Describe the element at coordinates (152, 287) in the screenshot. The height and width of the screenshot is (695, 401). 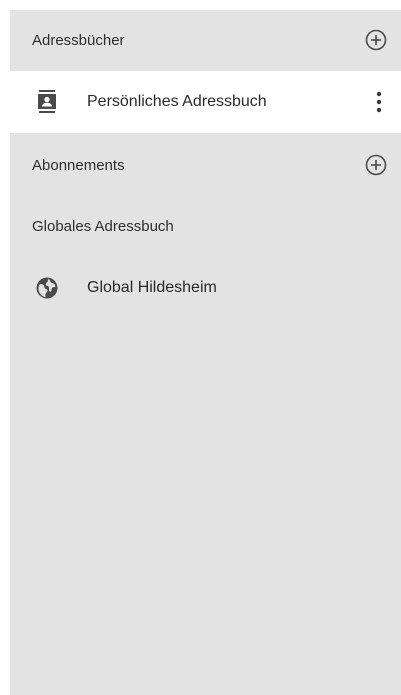
I see `address-book-label: Global Hildesheim` at that location.